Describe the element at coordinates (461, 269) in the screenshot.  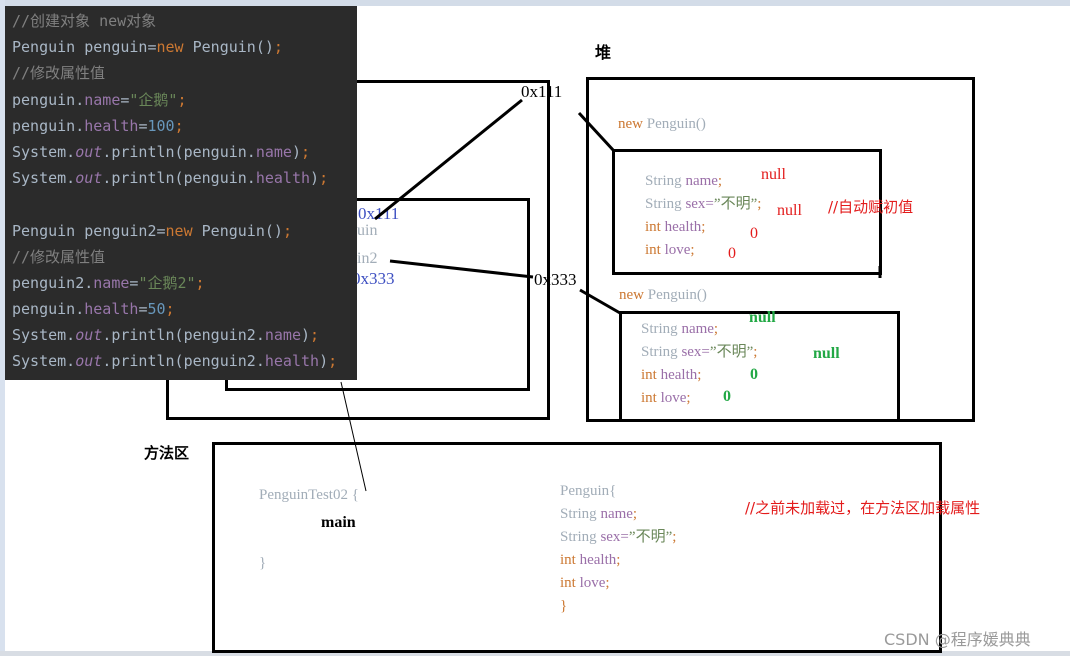
I see `ref2-to-heap-arrow` at that location.